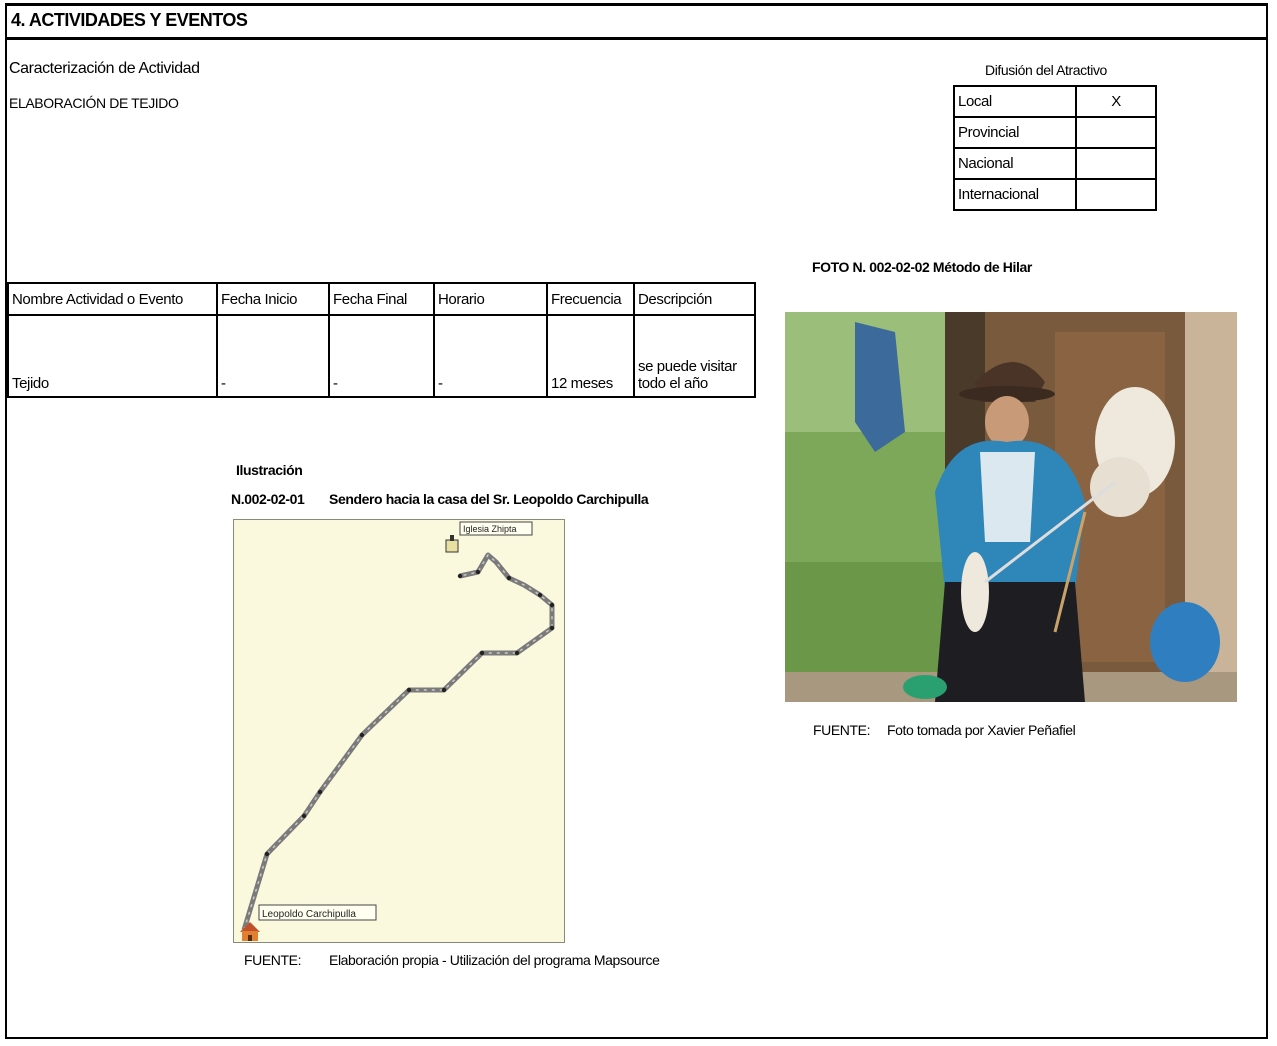 The height and width of the screenshot is (1046, 1277). What do you see at coordinates (590, 356) in the screenshot?
I see `cell-frecuencia: 12 meses` at bounding box center [590, 356].